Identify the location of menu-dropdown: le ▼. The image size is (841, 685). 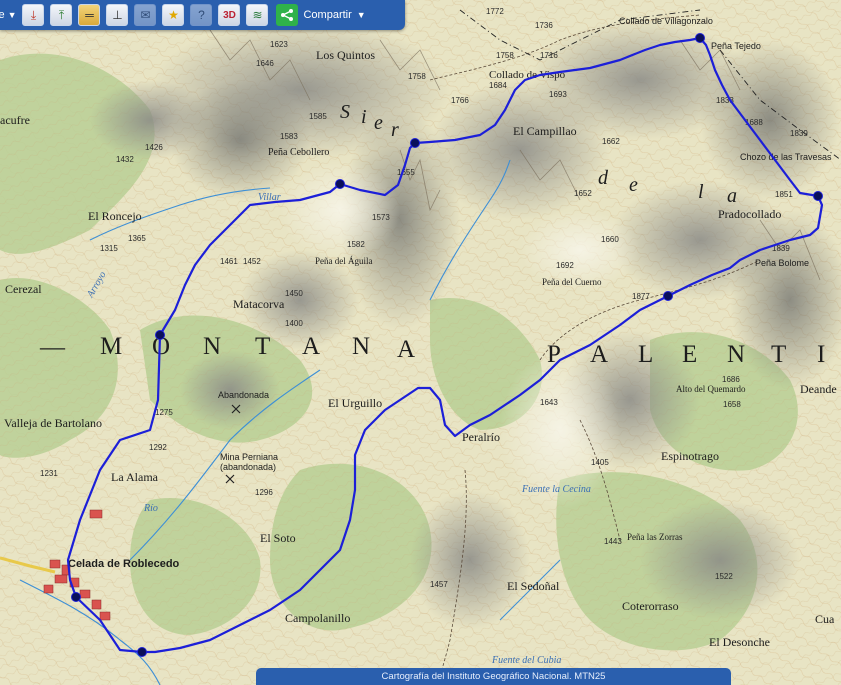
(8, 15).